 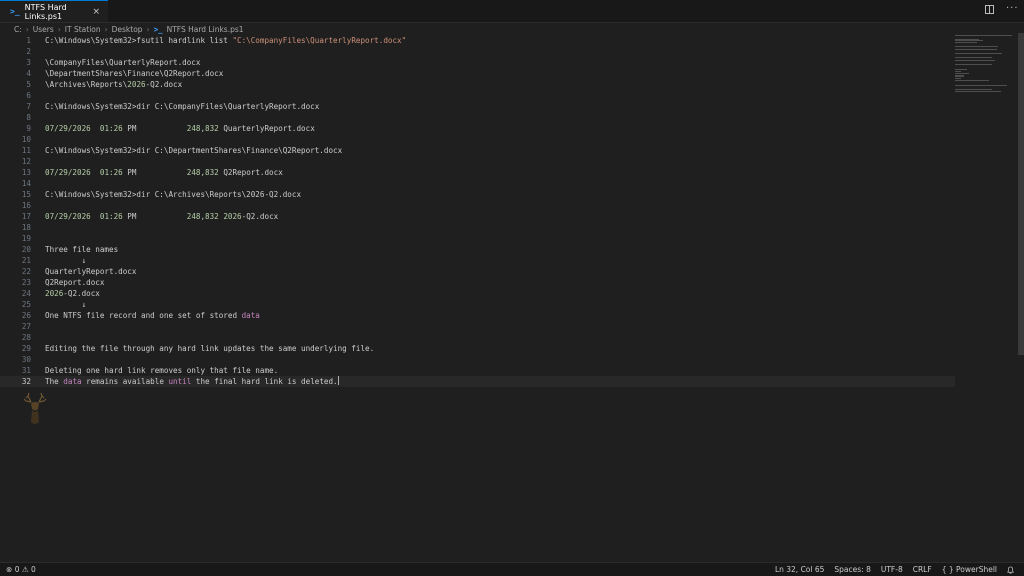 What do you see at coordinates (922, 569) in the screenshot?
I see `line-endings: CRLF` at bounding box center [922, 569].